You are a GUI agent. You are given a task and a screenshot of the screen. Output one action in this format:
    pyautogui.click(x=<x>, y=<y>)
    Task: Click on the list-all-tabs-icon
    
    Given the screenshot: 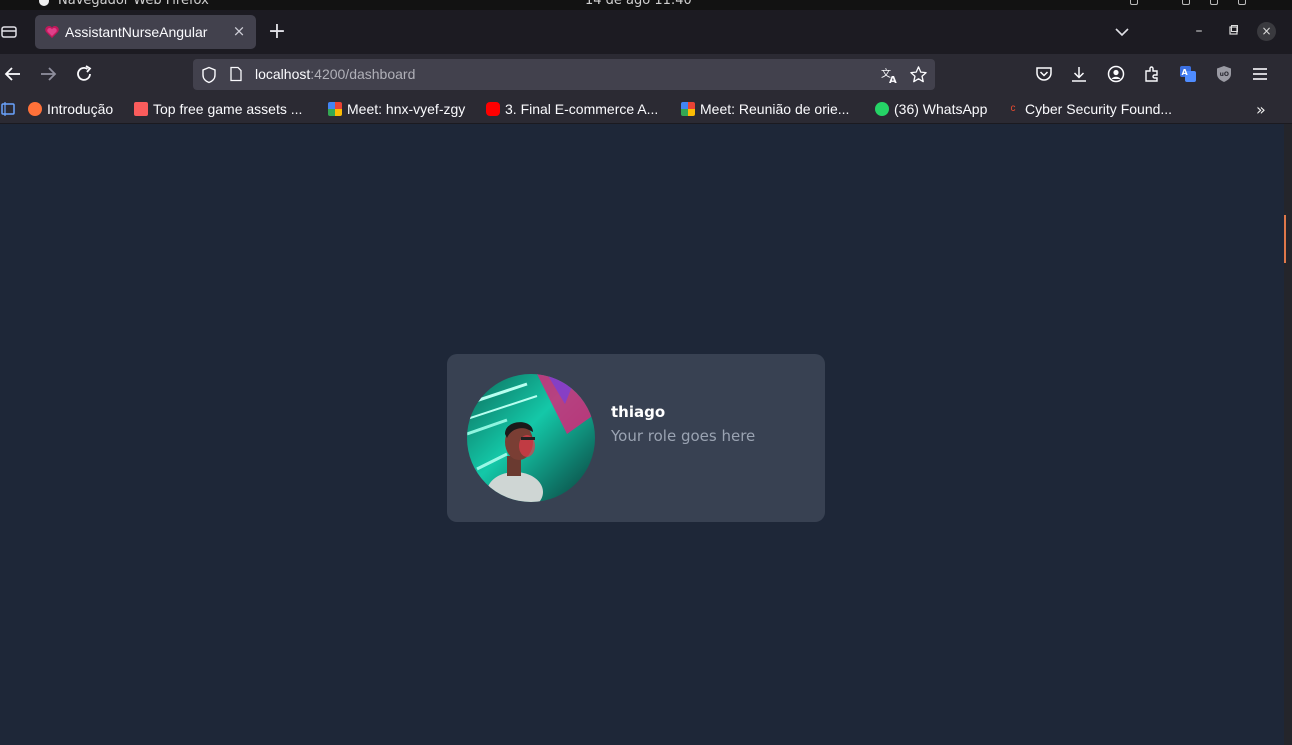 What is the action you would take?
    pyautogui.click(x=1122, y=32)
    